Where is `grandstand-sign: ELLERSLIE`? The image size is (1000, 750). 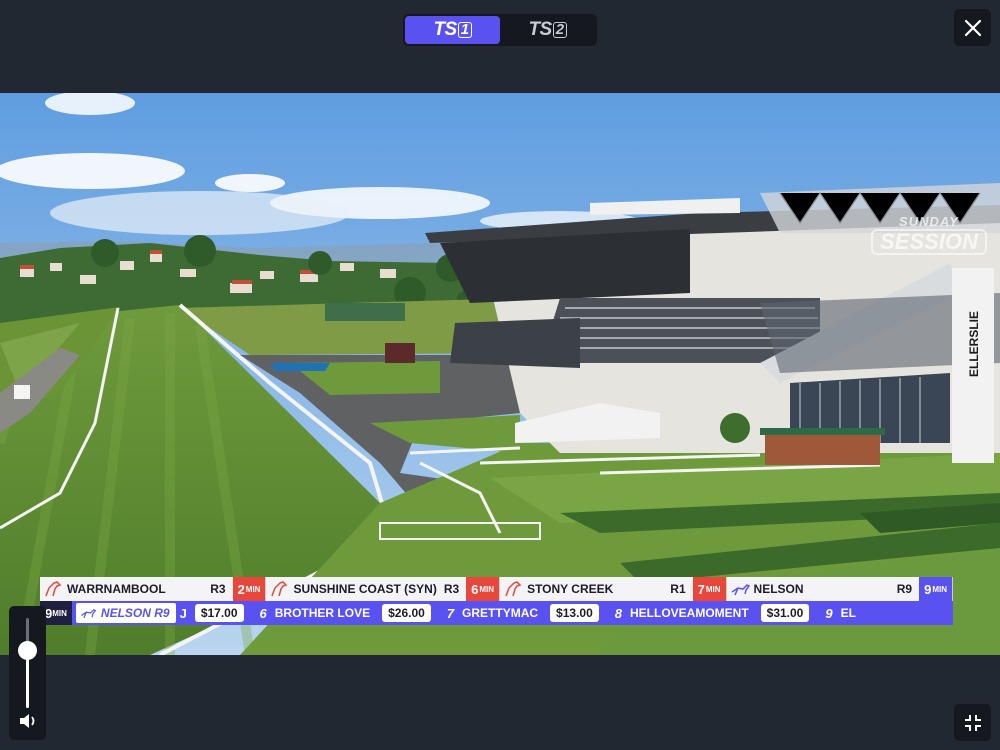 grandstand-sign: ELLERSLIE is located at coordinates (974, 344).